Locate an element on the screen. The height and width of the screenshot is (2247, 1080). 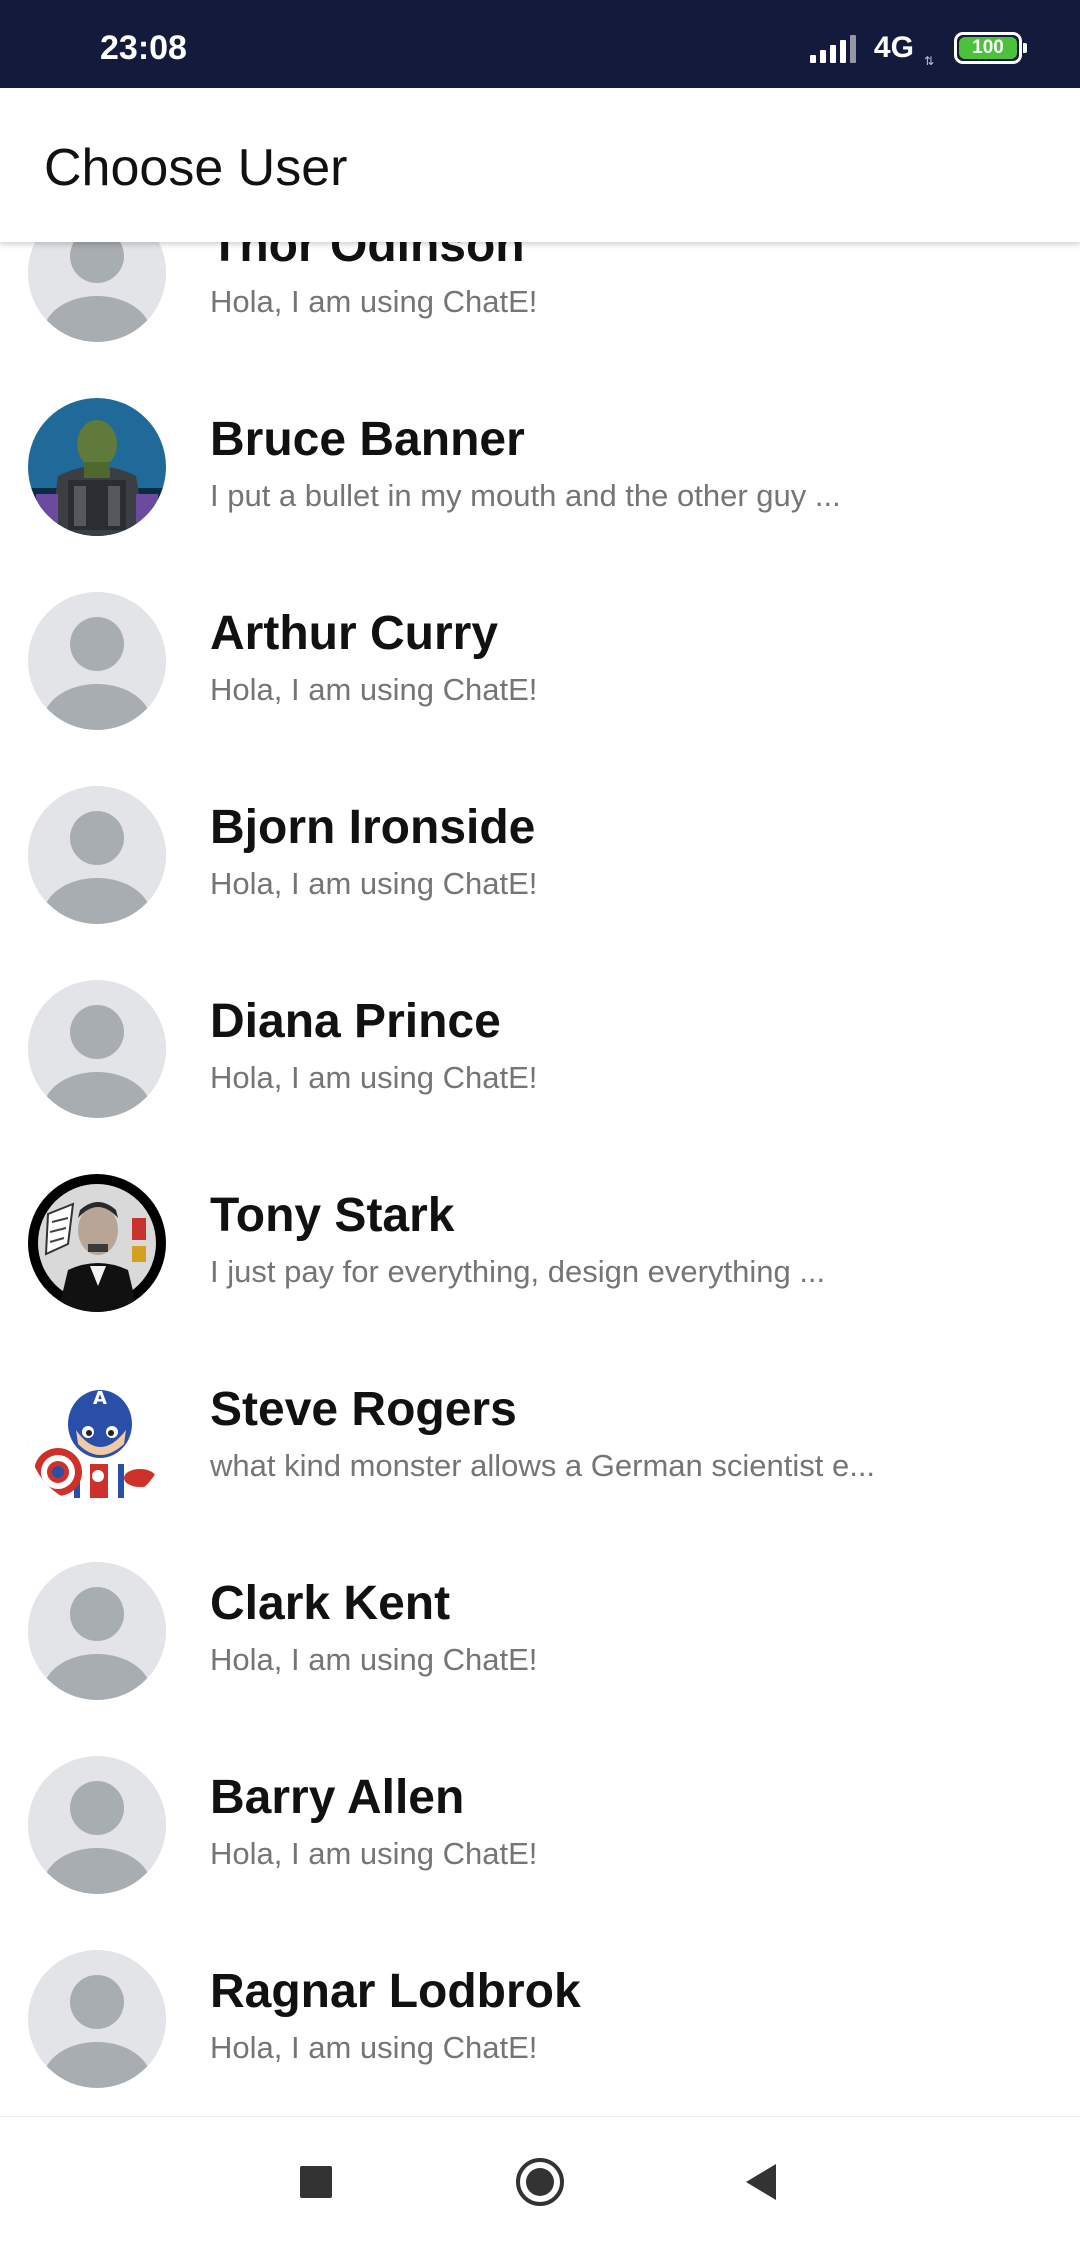
data-activity-icon: ⇅ is located at coordinates (928, 61).